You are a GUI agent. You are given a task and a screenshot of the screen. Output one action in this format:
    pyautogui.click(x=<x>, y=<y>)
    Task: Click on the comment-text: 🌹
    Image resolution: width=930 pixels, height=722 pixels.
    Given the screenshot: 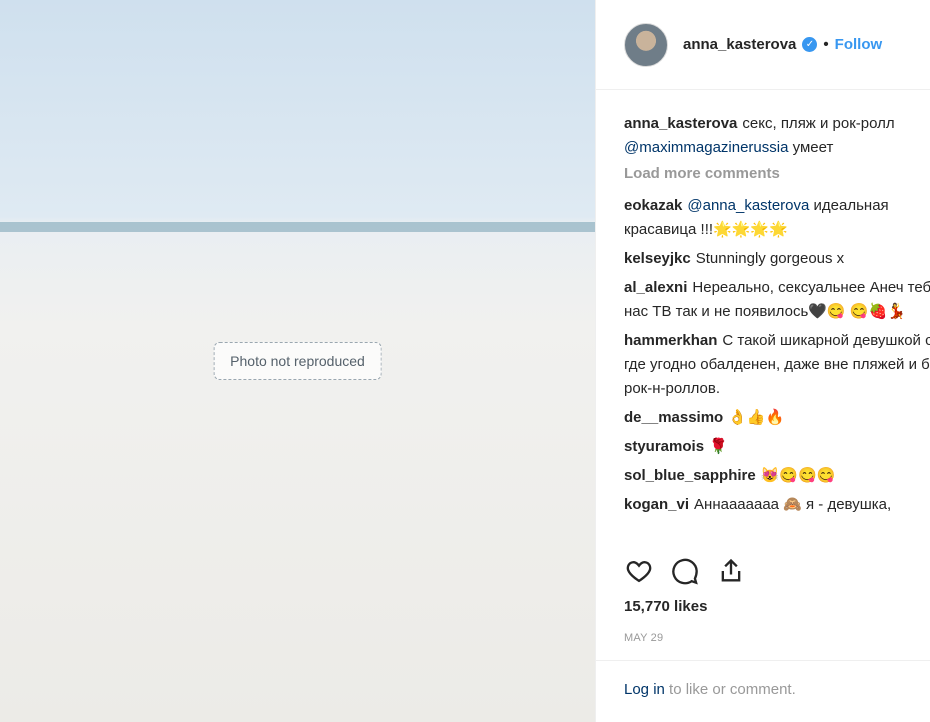 What is the action you would take?
    pyautogui.click(x=718, y=446)
    